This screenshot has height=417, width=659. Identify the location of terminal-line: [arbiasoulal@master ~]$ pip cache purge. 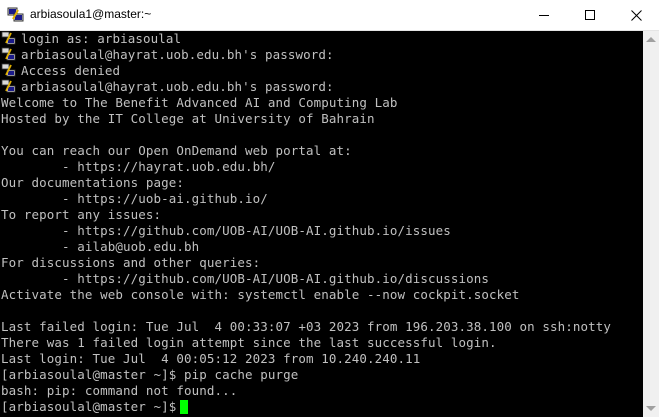
(149, 375).